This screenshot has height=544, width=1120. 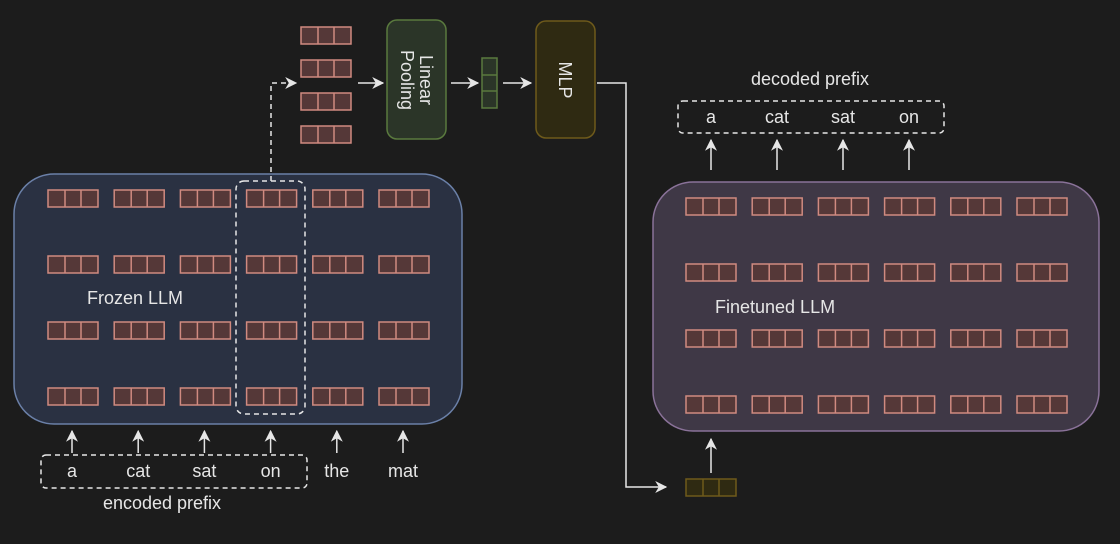 What do you see at coordinates (565, 79) in the screenshot?
I see `mlp-label: MLP` at bounding box center [565, 79].